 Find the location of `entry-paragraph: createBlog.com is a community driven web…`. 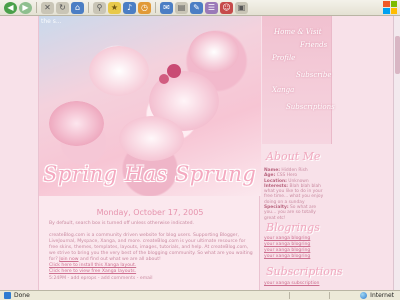

entry-paragraph: createBlog.com is a community driven web… is located at coordinates (151, 248).